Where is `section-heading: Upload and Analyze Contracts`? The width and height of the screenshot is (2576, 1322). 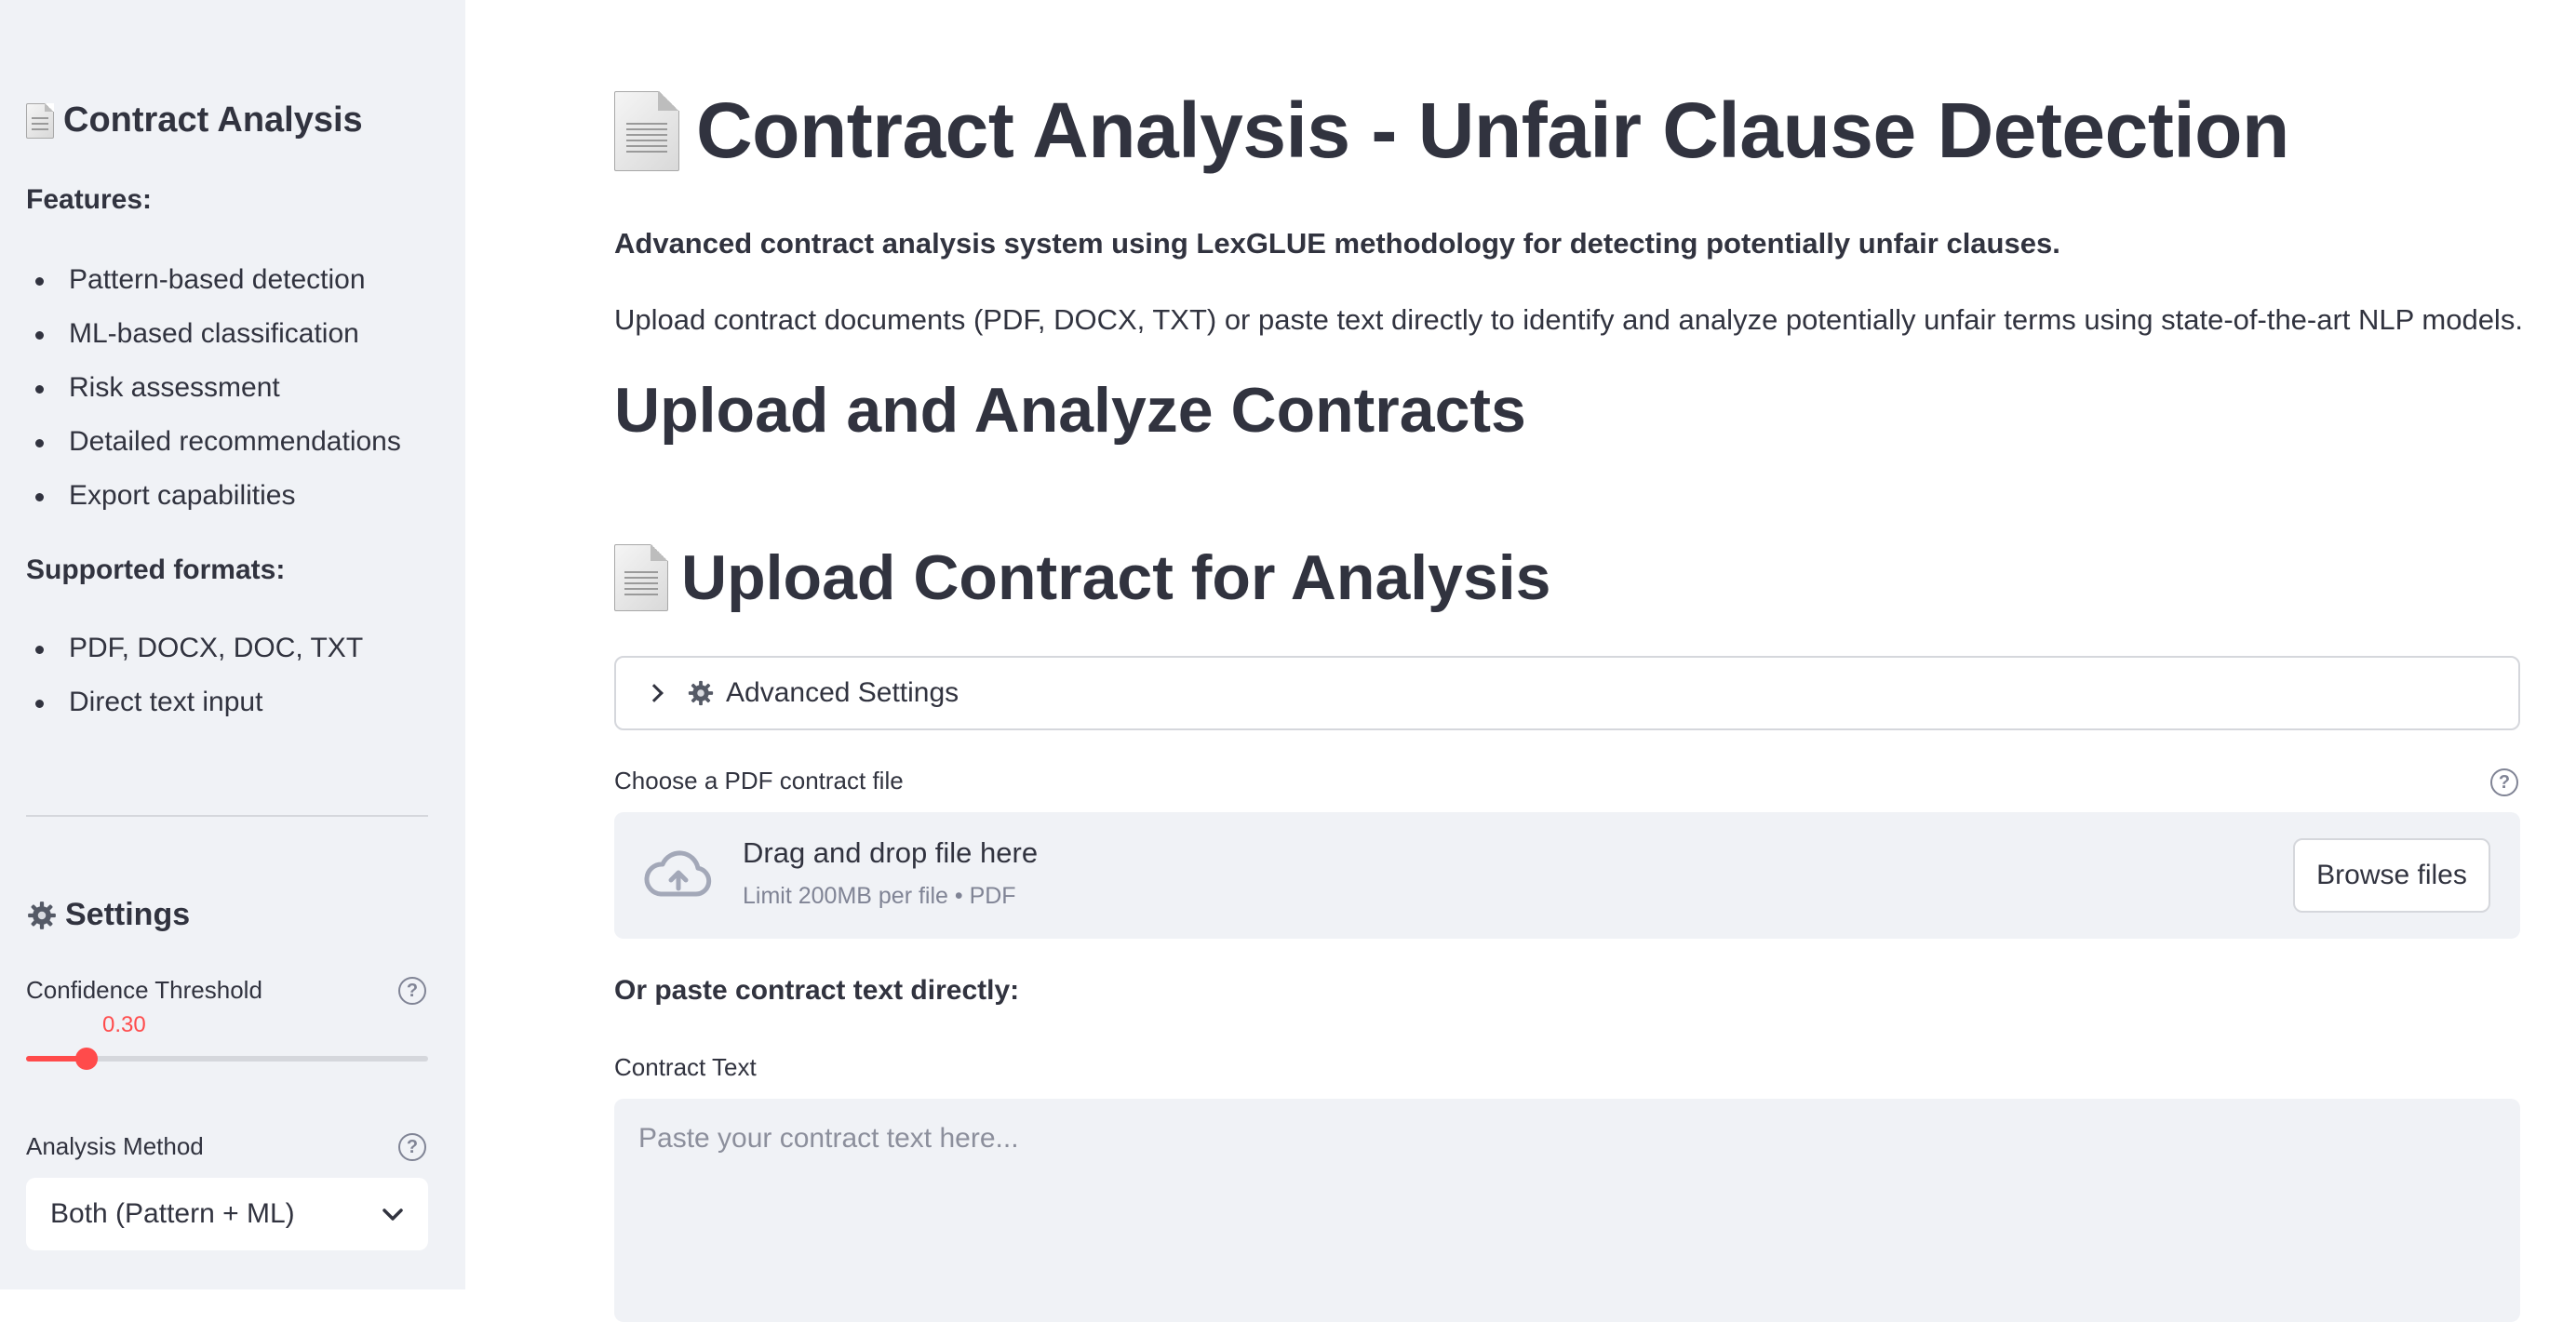 section-heading: Upload and Analyze Contracts is located at coordinates (1070, 411).